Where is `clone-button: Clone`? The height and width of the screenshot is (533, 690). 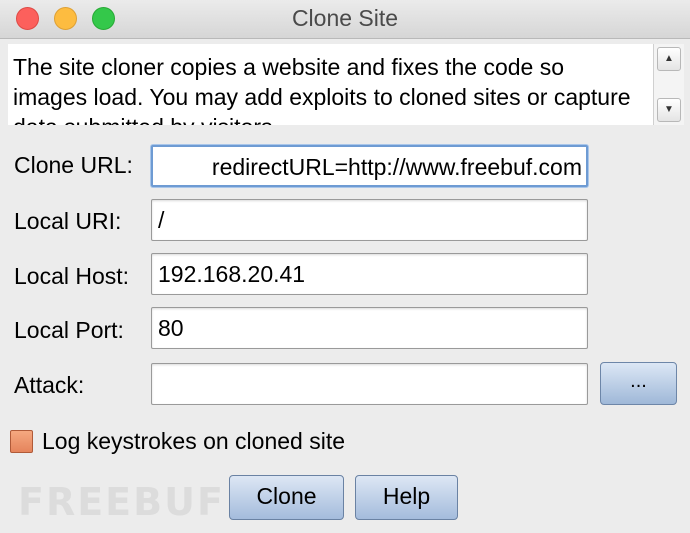 clone-button: Clone is located at coordinates (286, 497).